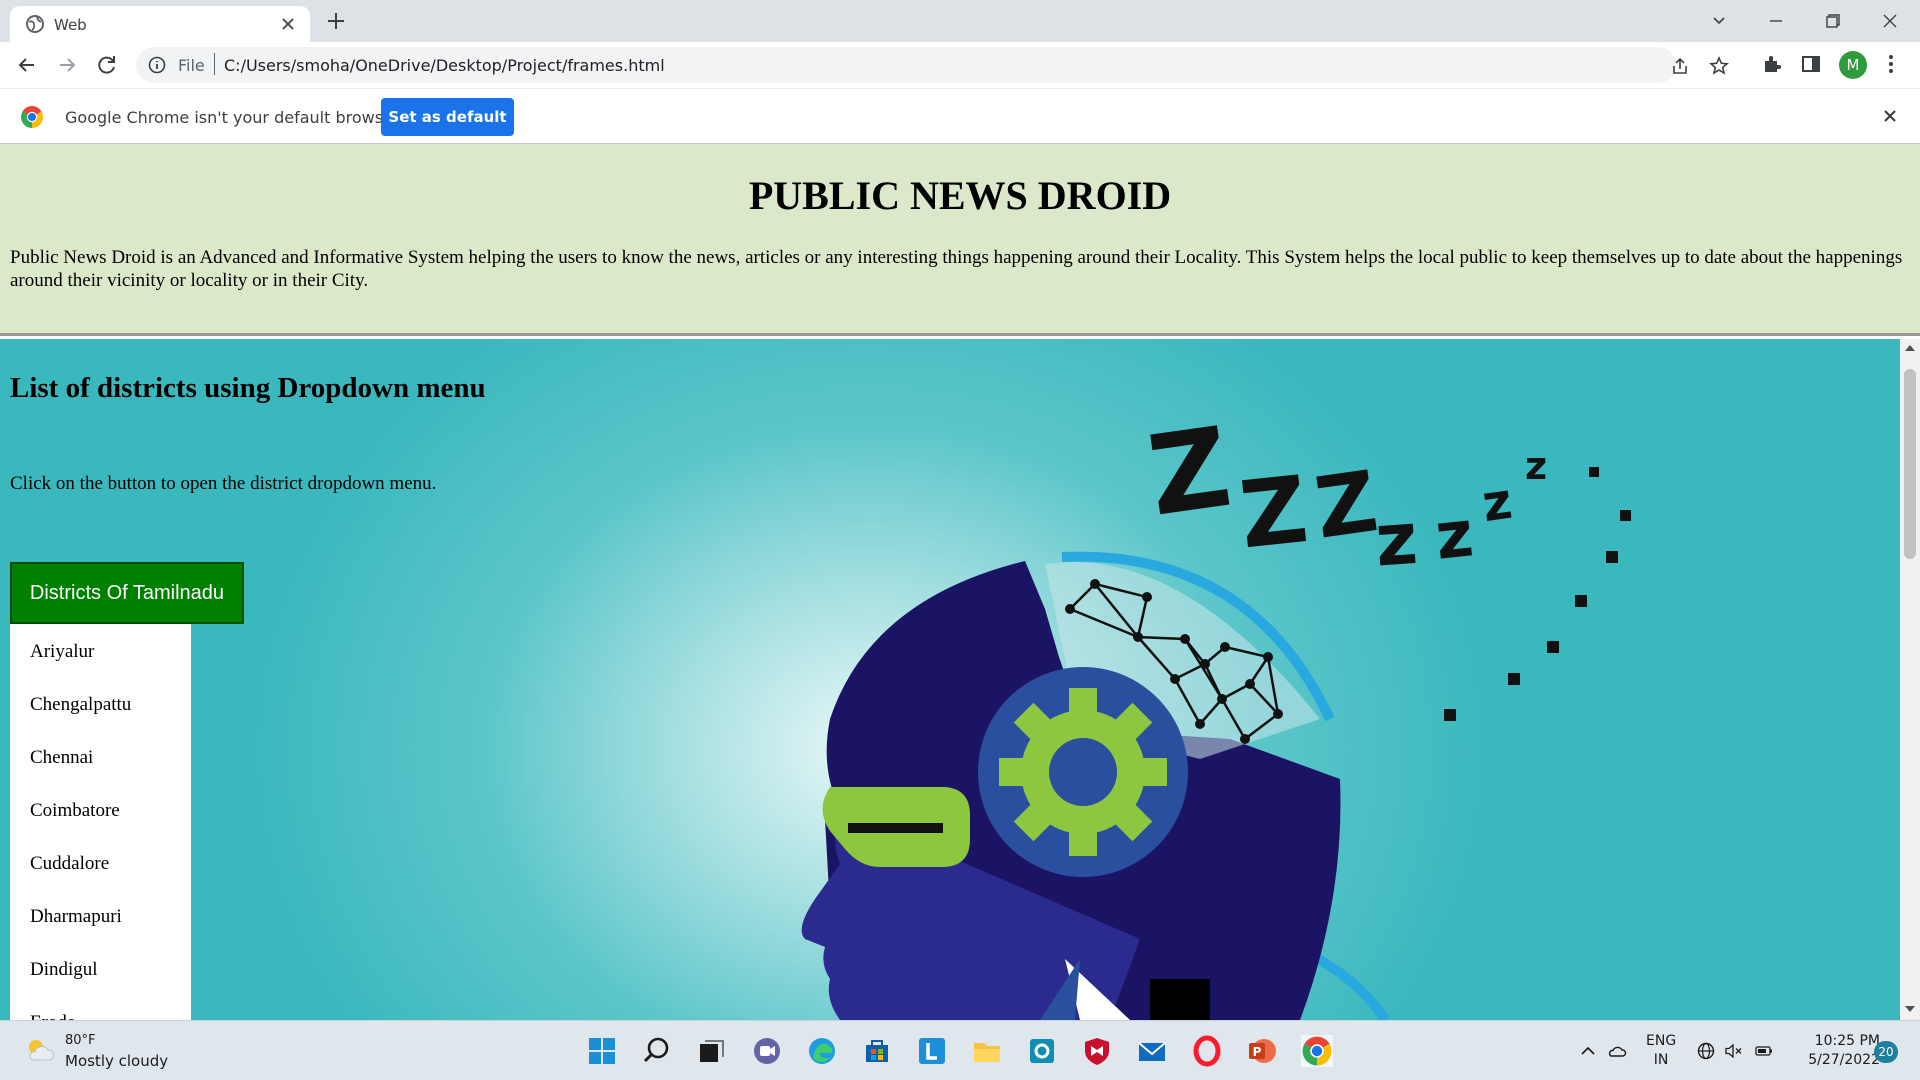 The image size is (1920, 1080). I want to click on thought-dots, so click(1537, 594).